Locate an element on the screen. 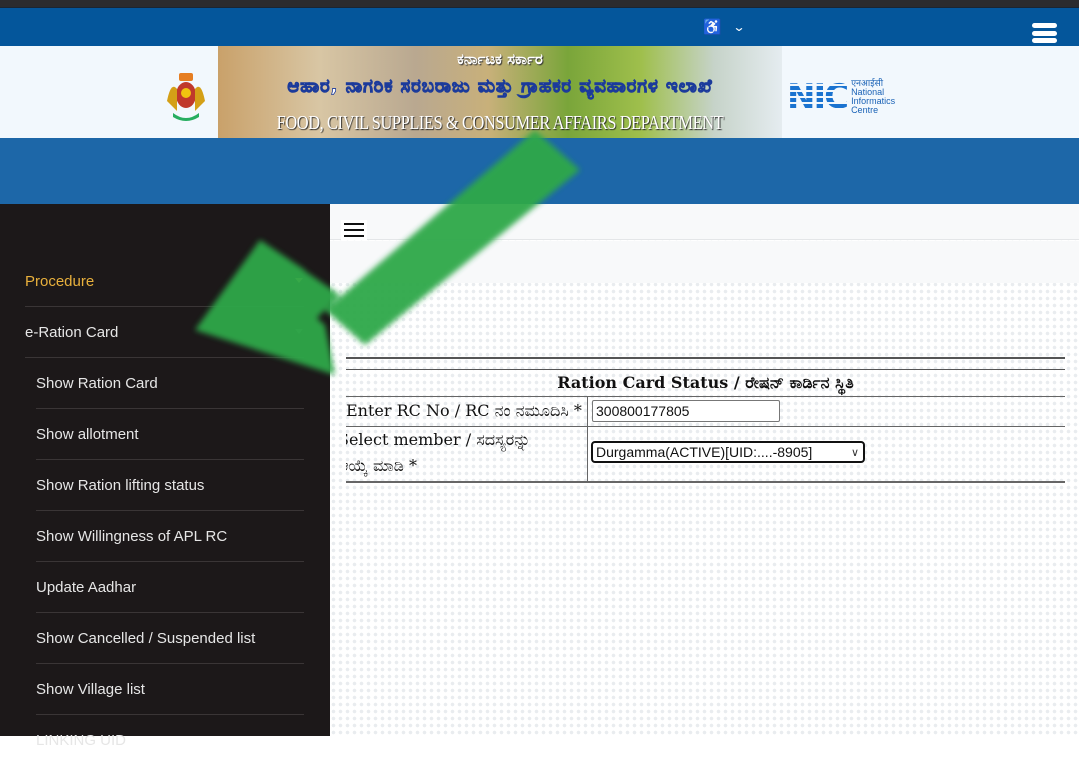 This screenshot has width=1079, height=766. divider is located at coordinates (705, 358).